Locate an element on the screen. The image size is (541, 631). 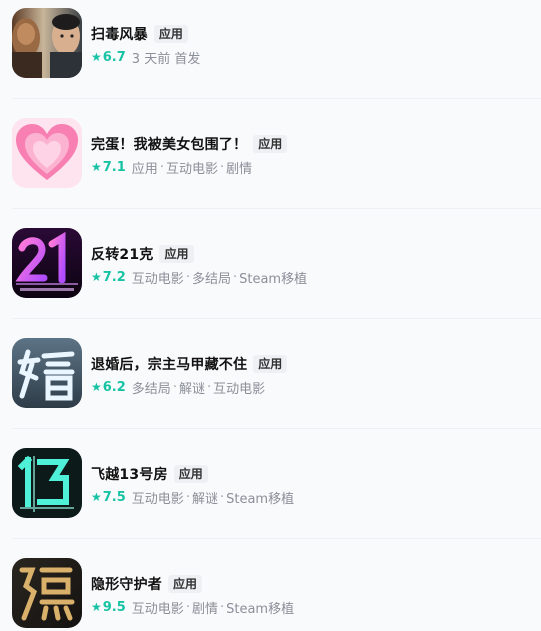
list-item: 隐形守护者 应用 ★ 9.5 互动电影 · 剧情 · Steam移植 is located at coordinates (276, 594).